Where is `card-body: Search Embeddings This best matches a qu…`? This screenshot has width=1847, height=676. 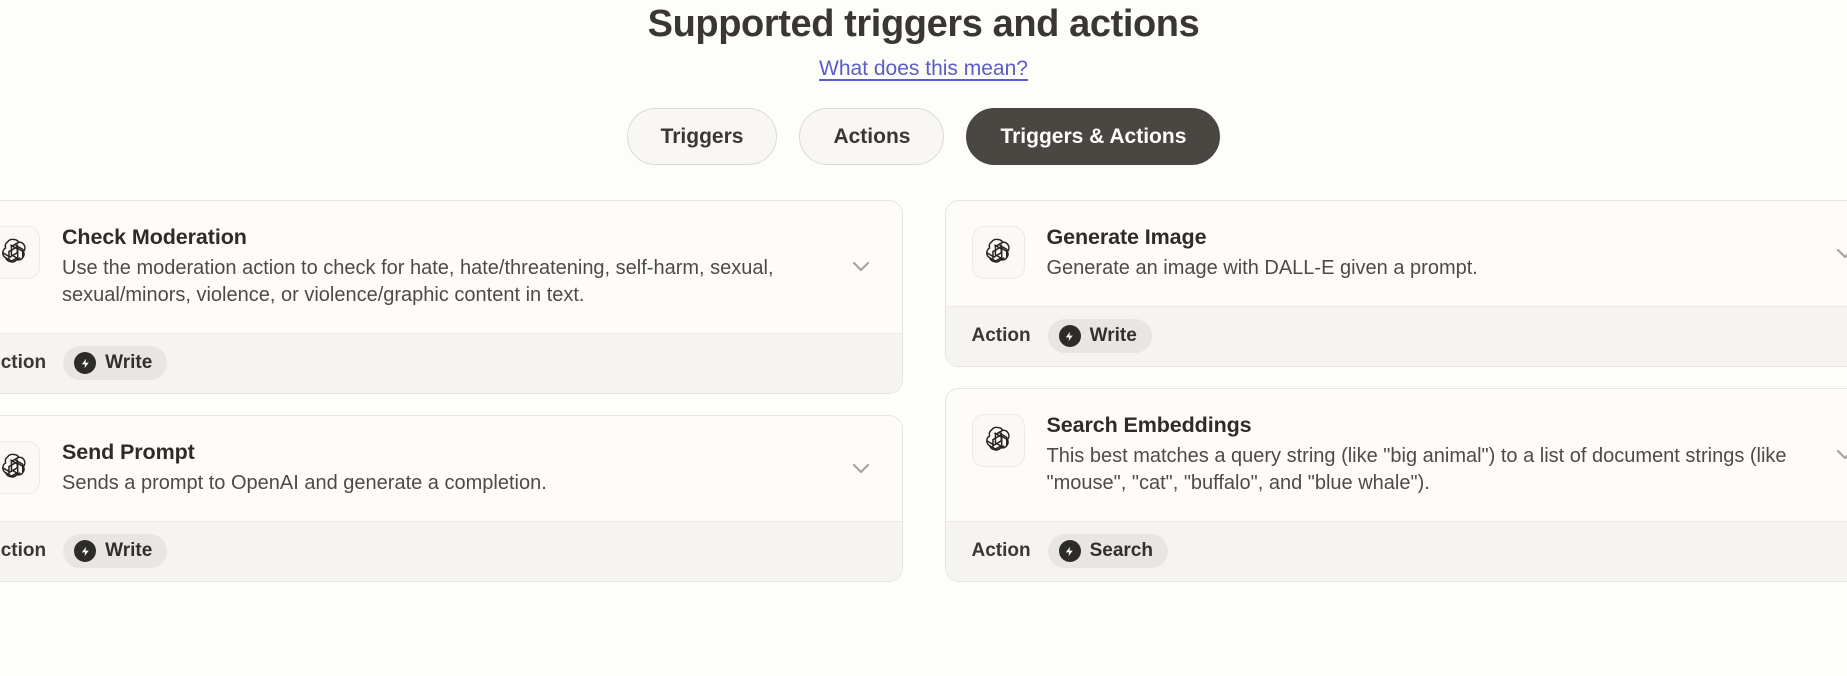 card-body: Search Embeddings This best matches a qu… is located at coordinates (1396, 455).